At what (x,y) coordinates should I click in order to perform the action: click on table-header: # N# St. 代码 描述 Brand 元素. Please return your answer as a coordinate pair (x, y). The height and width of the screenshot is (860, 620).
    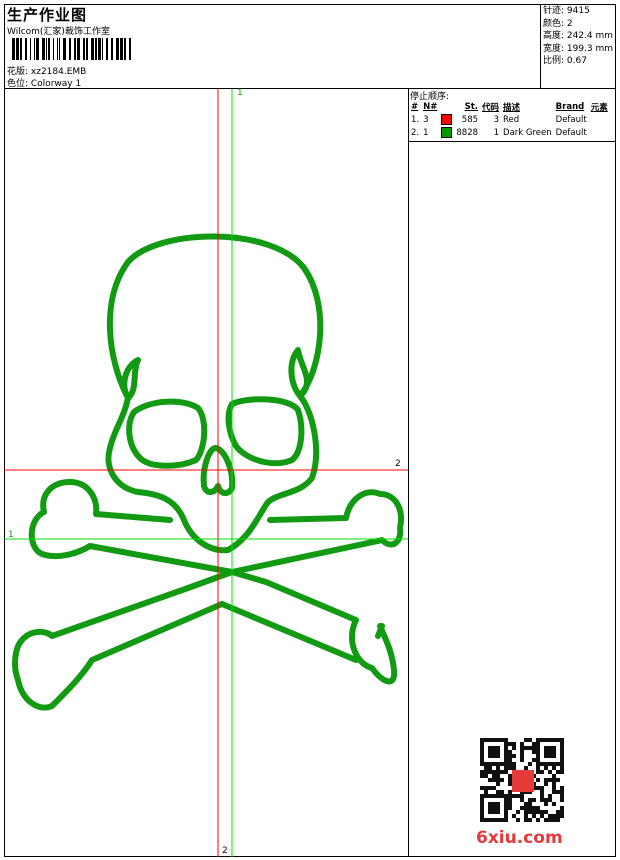
    Looking at the image, I should click on (509, 106).